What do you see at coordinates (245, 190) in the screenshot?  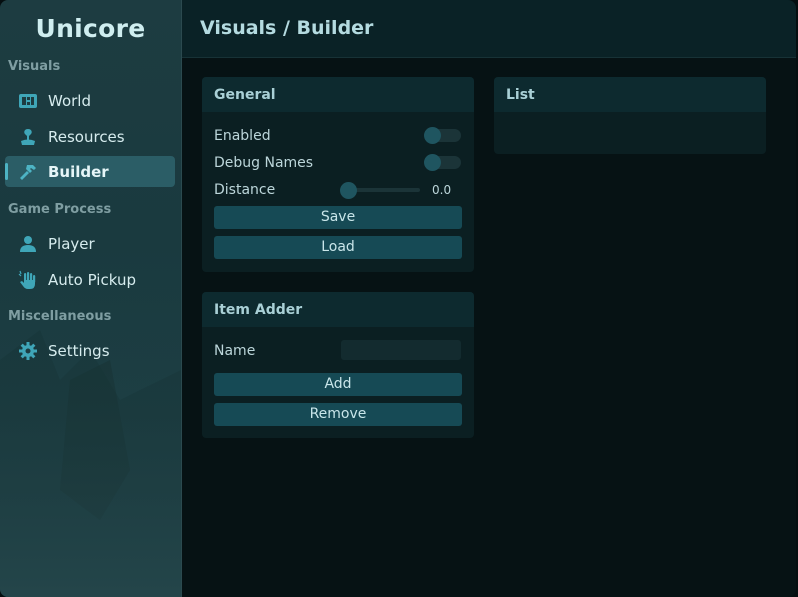 I see `distance-label: Distance` at bounding box center [245, 190].